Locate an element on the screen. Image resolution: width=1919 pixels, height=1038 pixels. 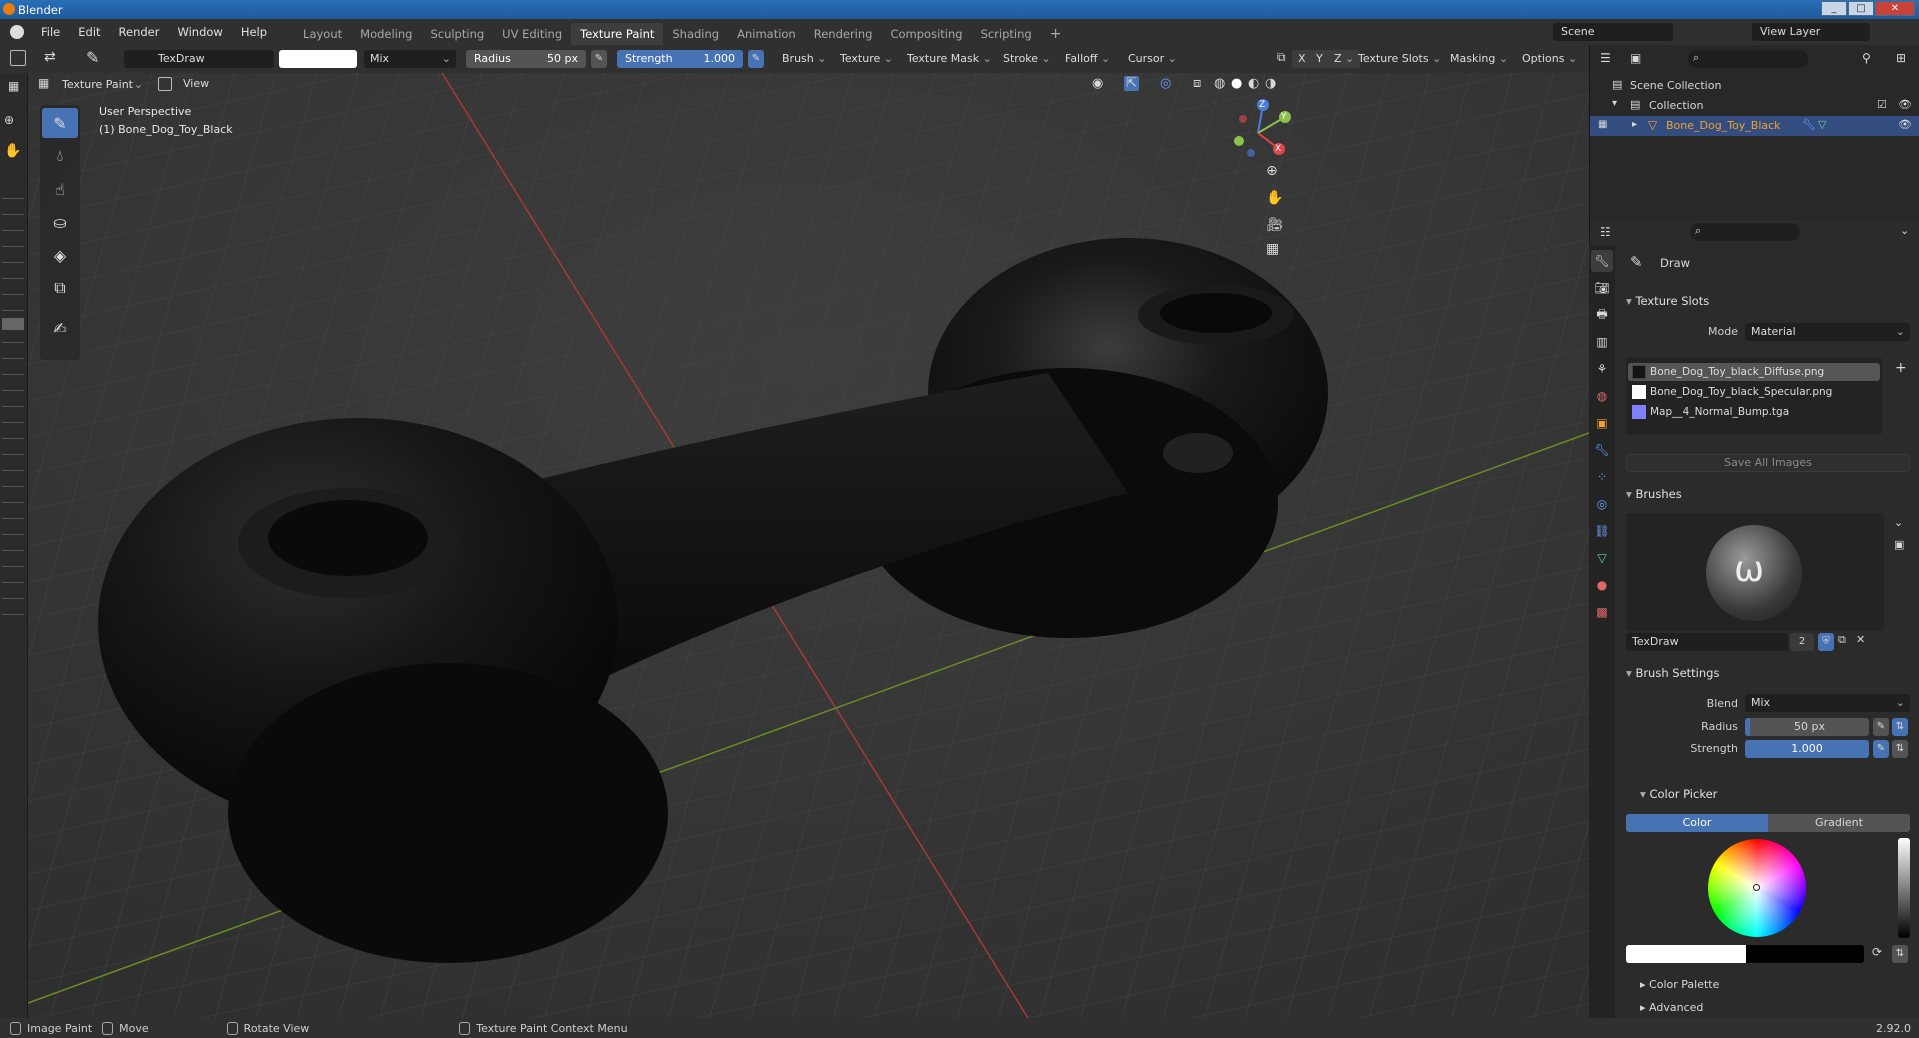
color-picker-header: Color Picker is located at coordinates (1678, 794).